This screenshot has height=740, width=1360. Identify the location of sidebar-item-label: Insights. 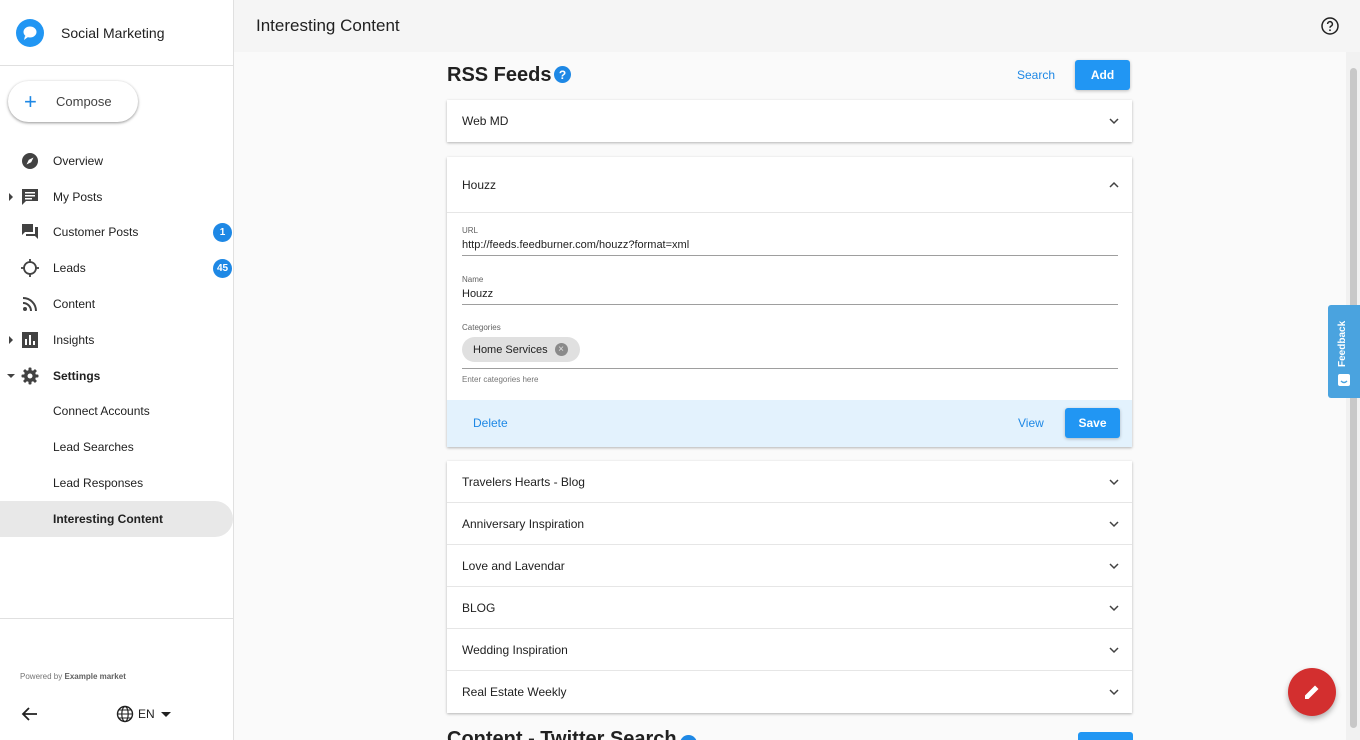
(74, 339).